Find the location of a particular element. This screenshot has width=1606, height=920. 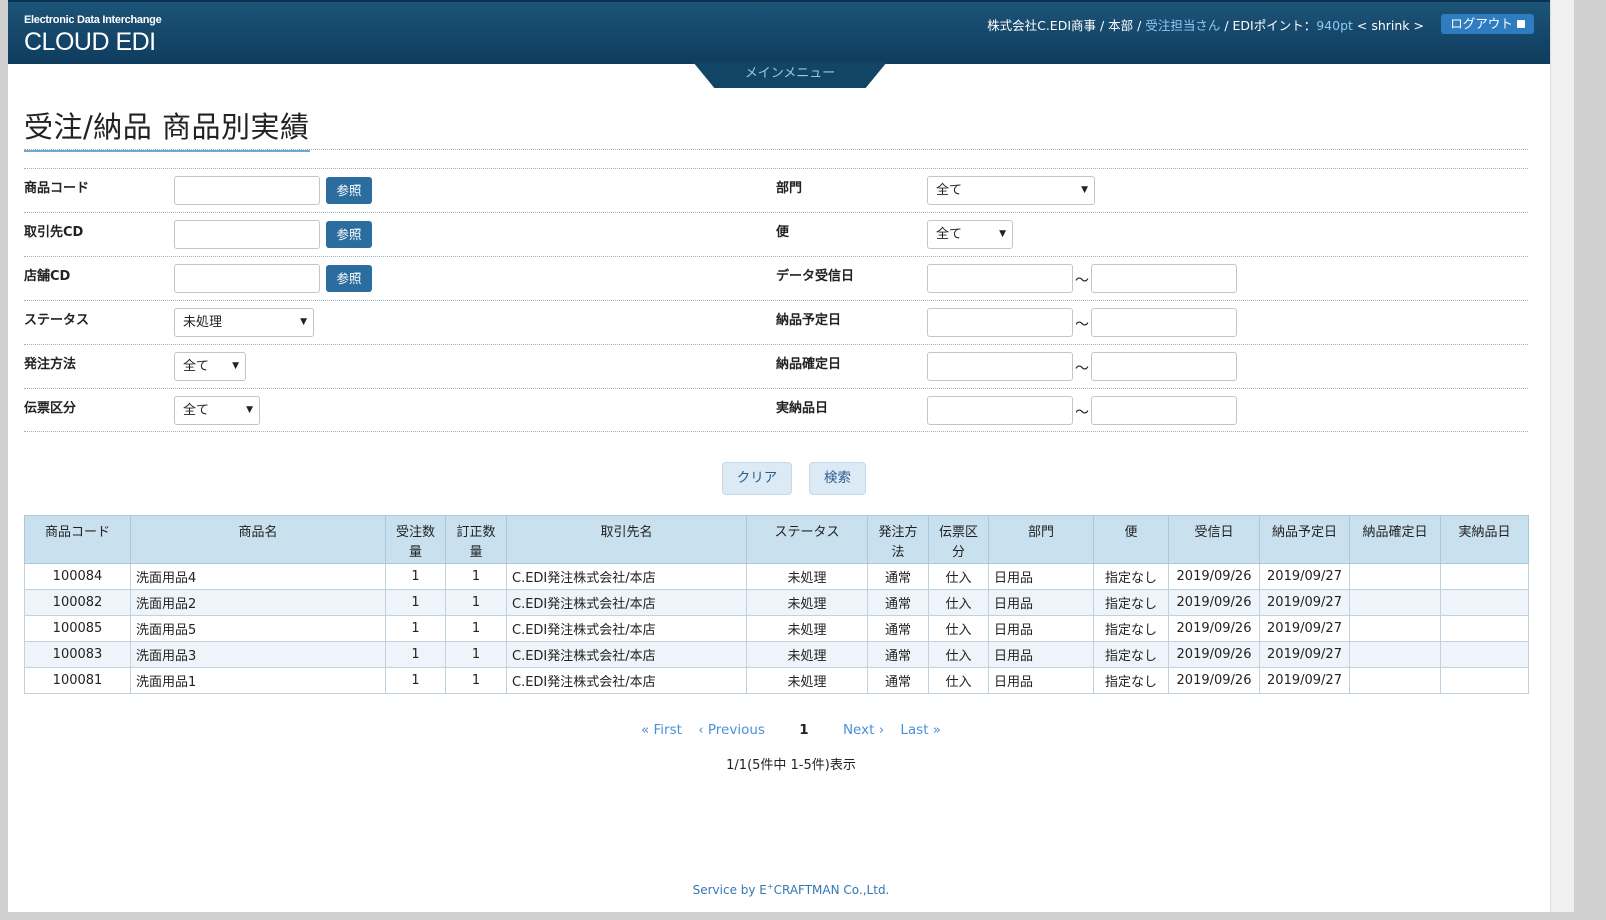

slip-type-select: 全て ▼ is located at coordinates (217, 410).